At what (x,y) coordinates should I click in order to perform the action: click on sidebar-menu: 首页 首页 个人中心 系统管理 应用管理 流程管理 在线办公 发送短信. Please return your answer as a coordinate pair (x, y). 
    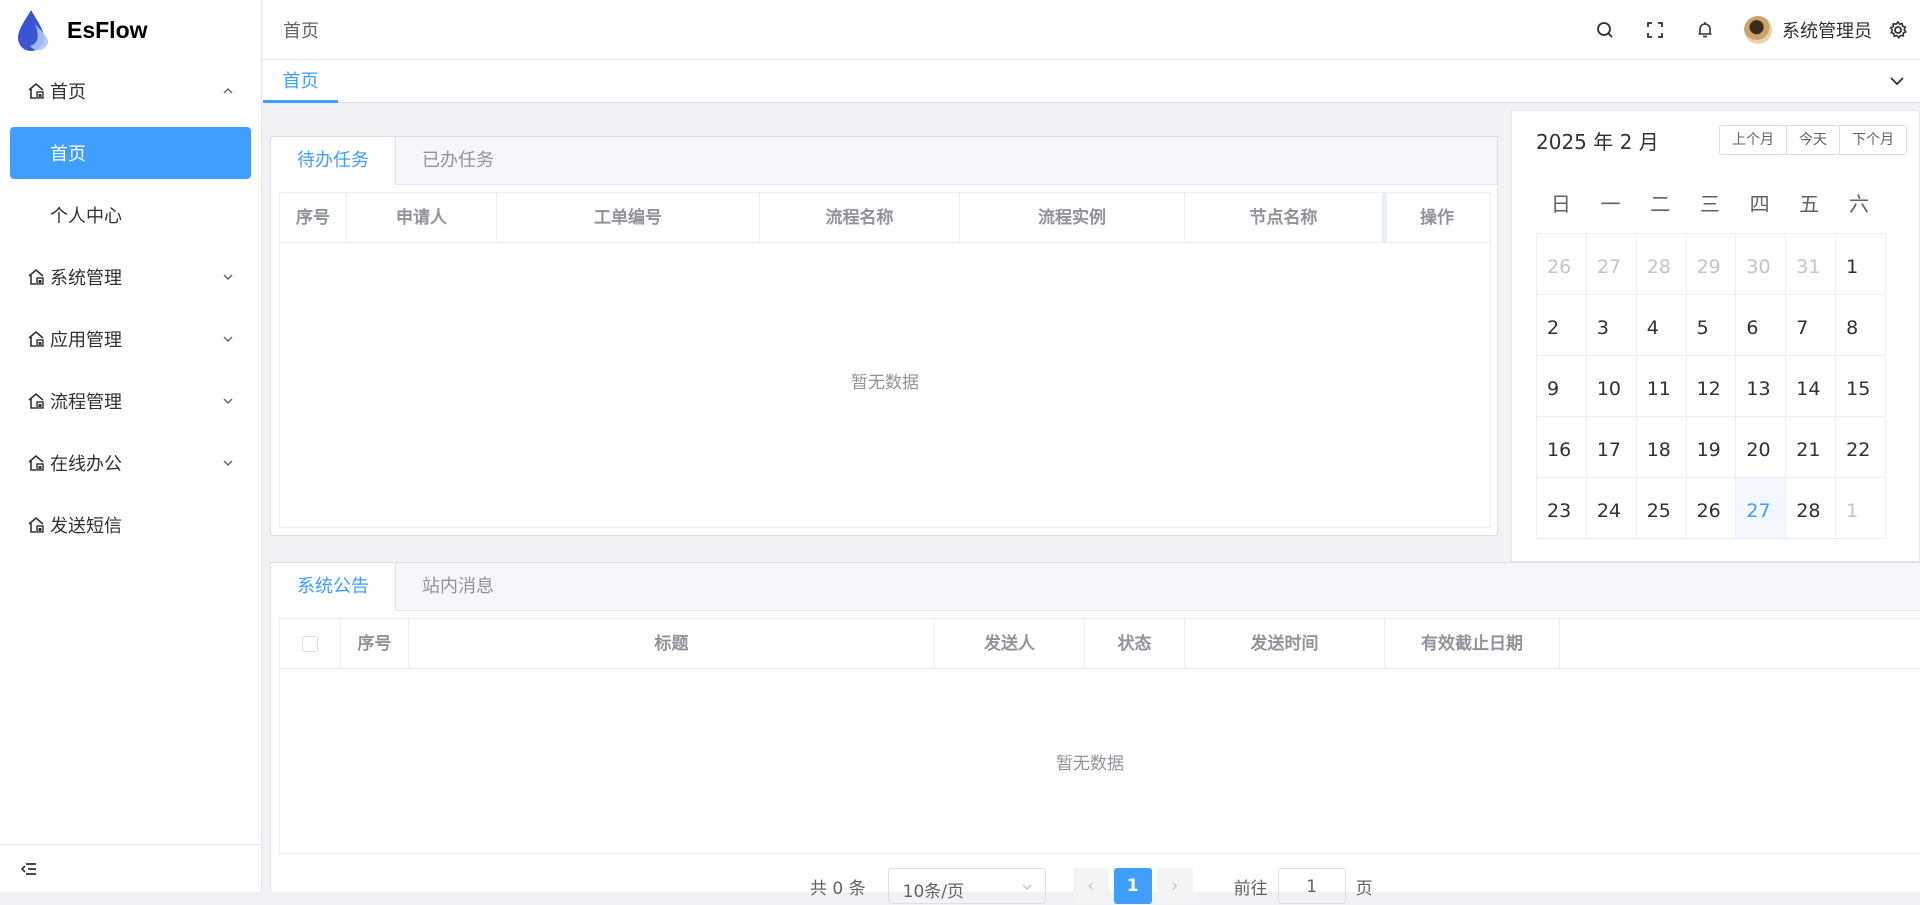
    Looking at the image, I should click on (130, 308).